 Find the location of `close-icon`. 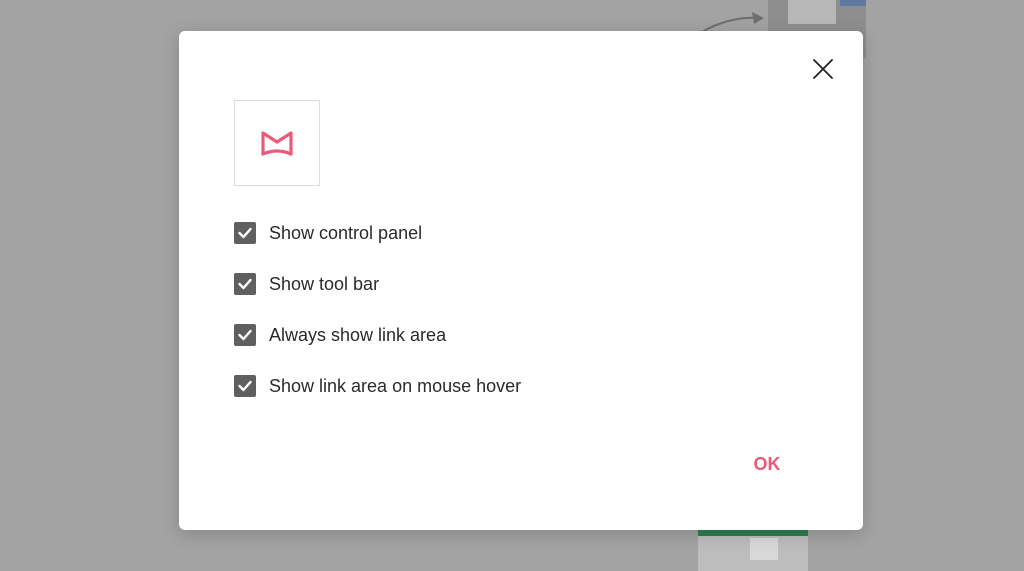

close-icon is located at coordinates (823, 69).